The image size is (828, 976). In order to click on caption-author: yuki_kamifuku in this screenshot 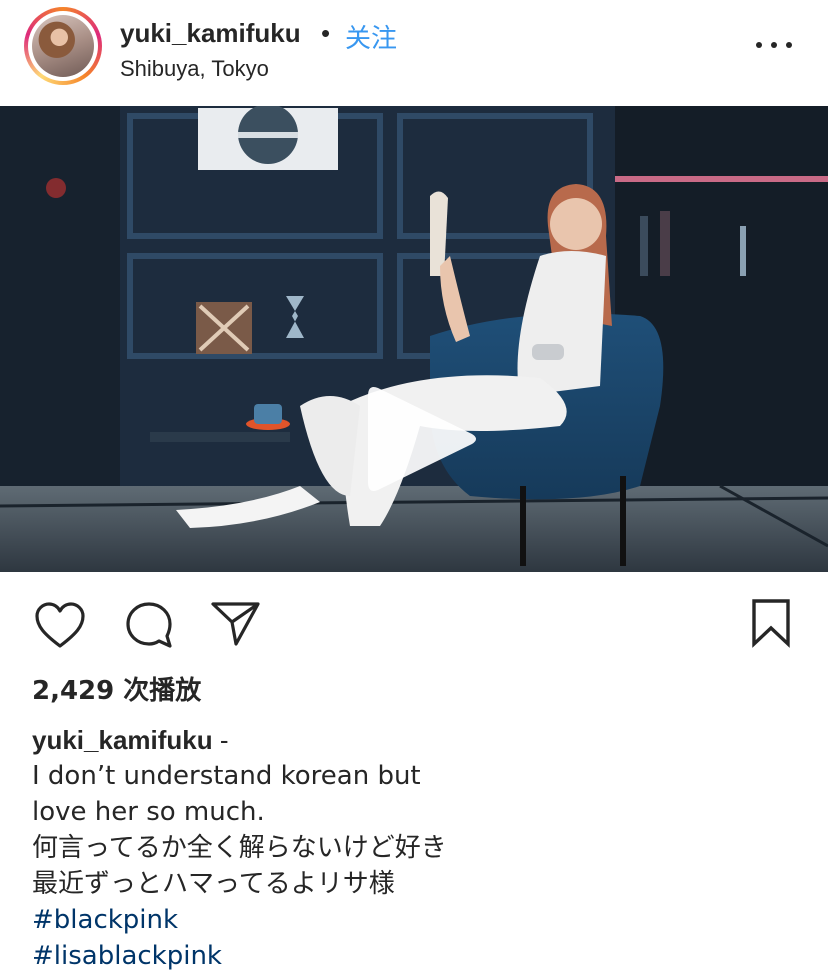, I will do `click(122, 740)`.